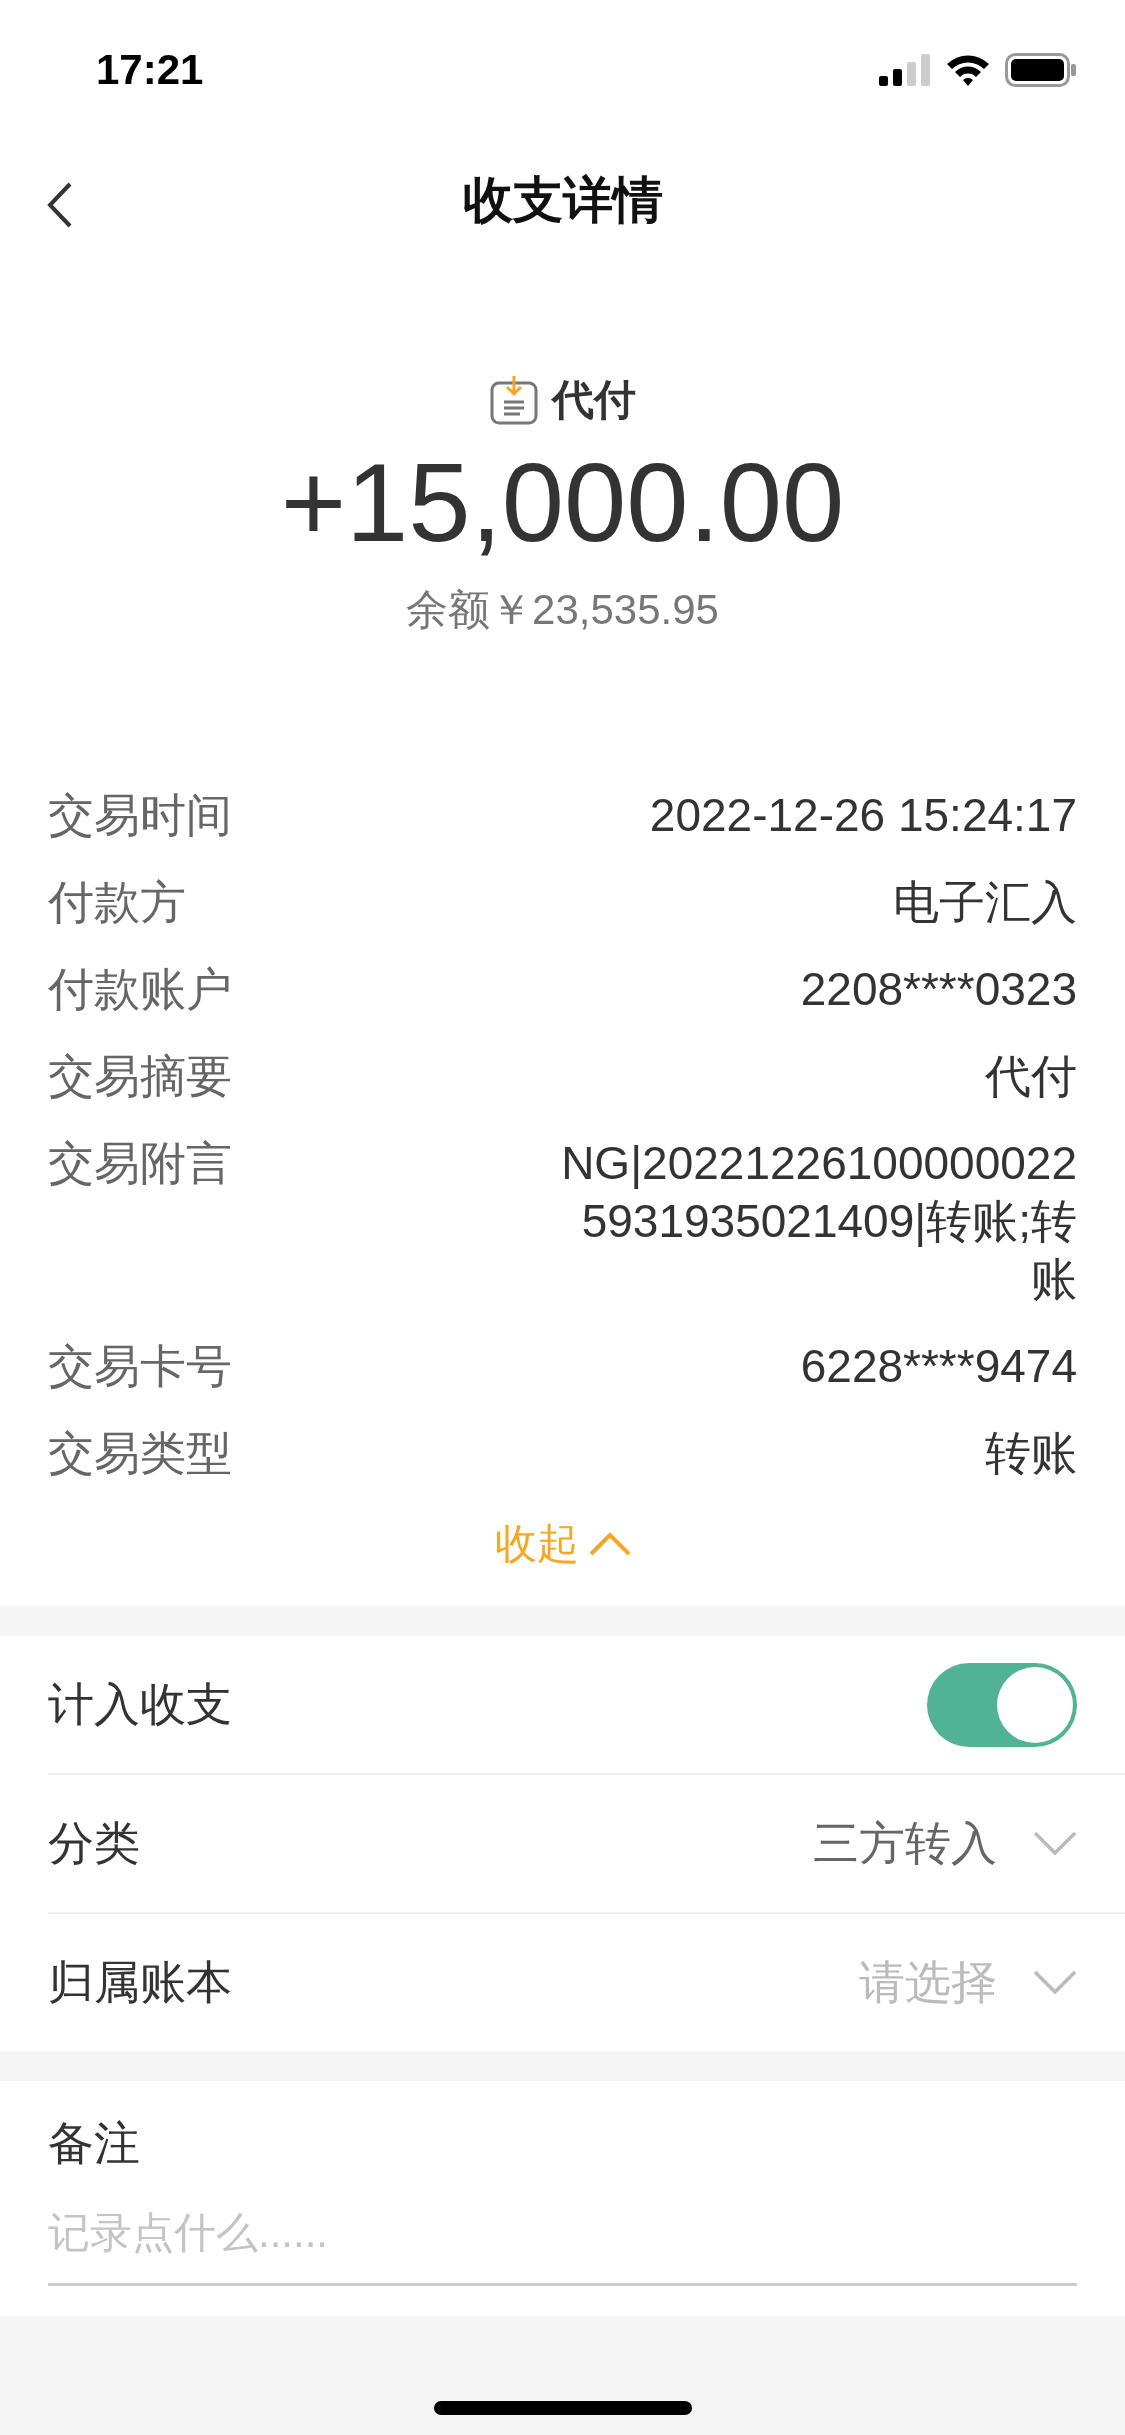 This screenshot has height=2435, width=1125. What do you see at coordinates (905, 70) in the screenshot?
I see `signal-icon` at bounding box center [905, 70].